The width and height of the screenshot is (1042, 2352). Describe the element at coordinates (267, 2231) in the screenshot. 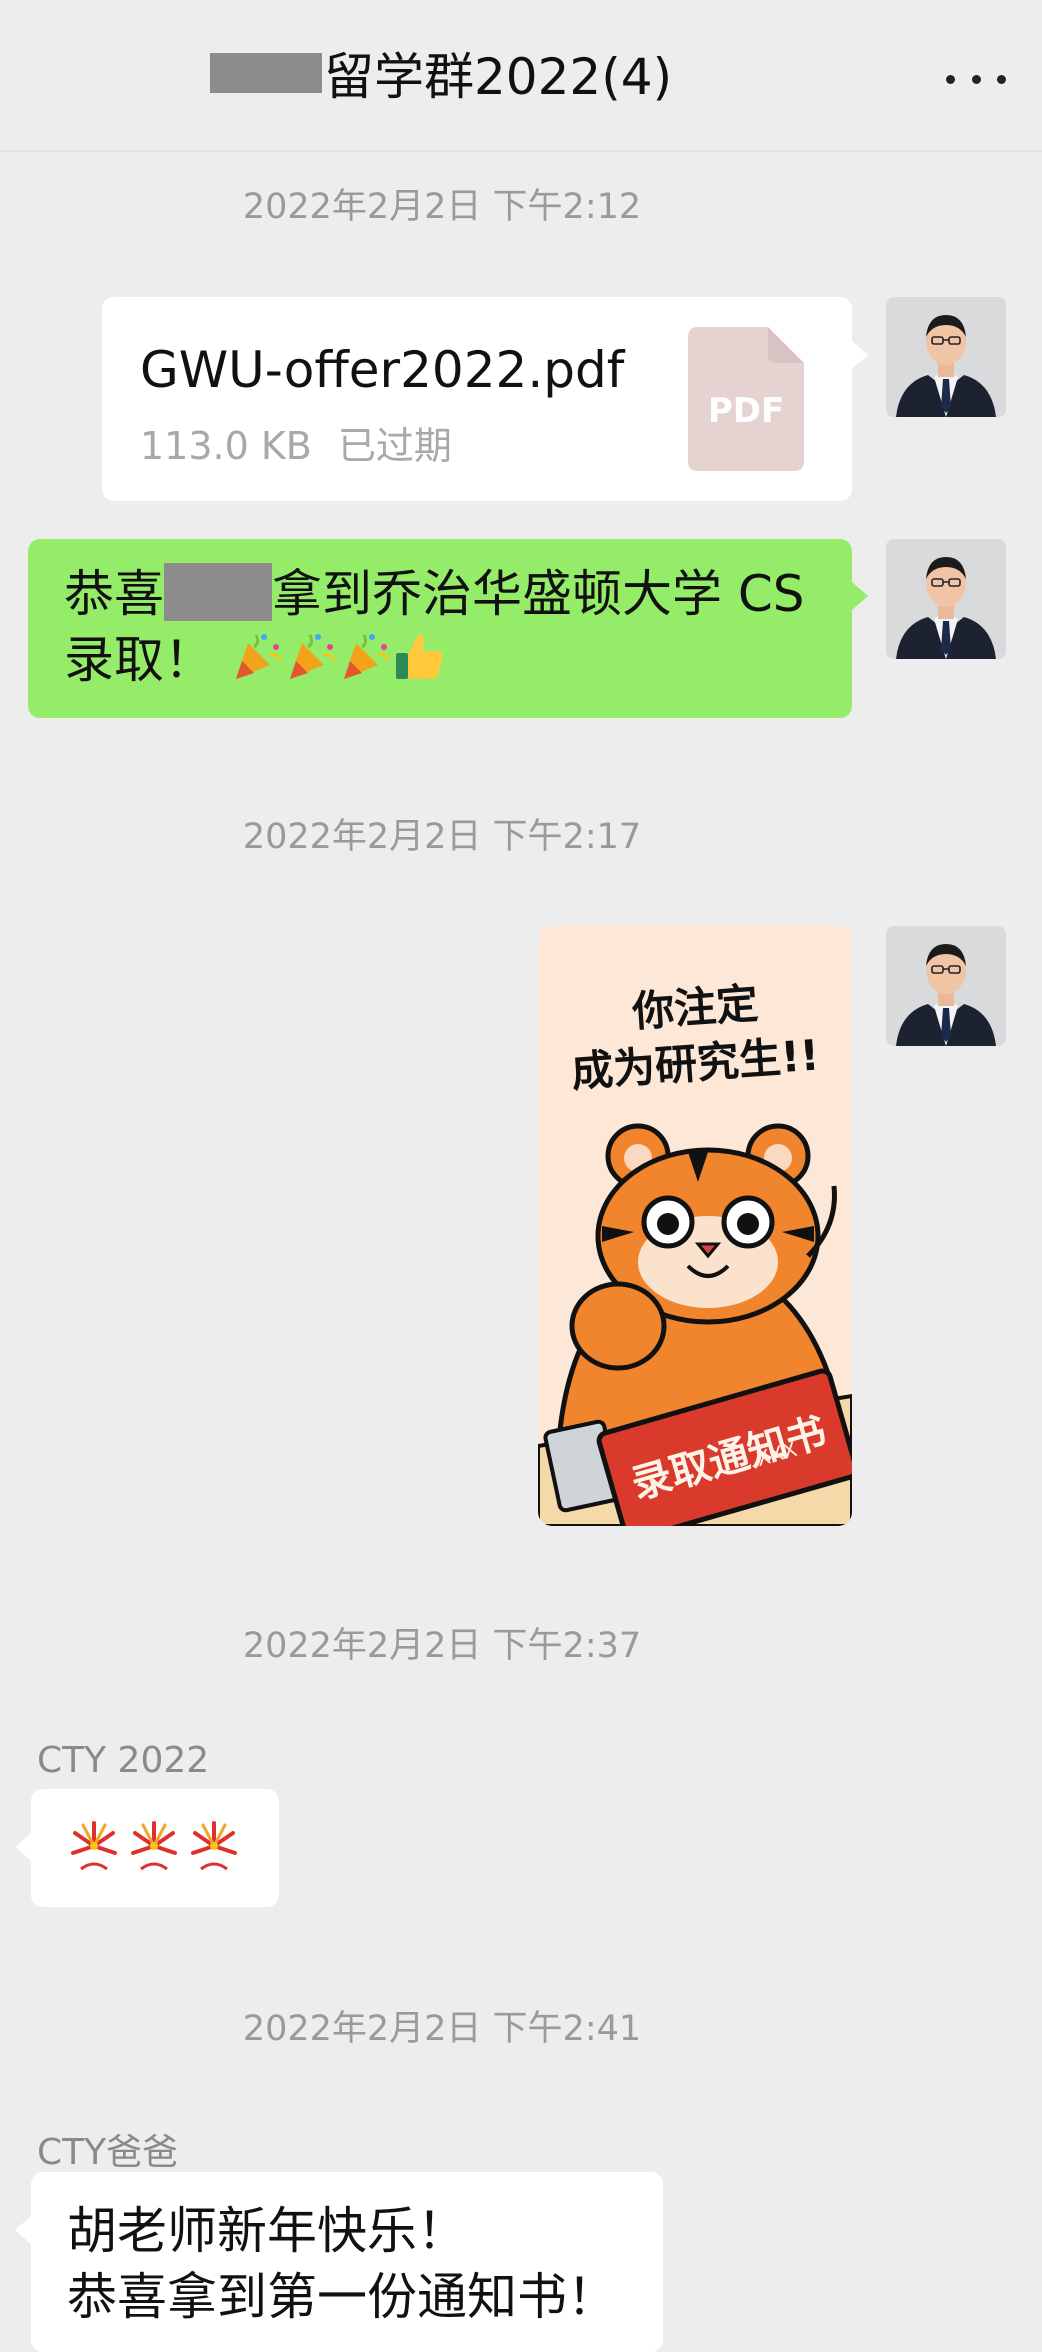

I see `message-text-line1: 胡老师新年快乐！` at that location.